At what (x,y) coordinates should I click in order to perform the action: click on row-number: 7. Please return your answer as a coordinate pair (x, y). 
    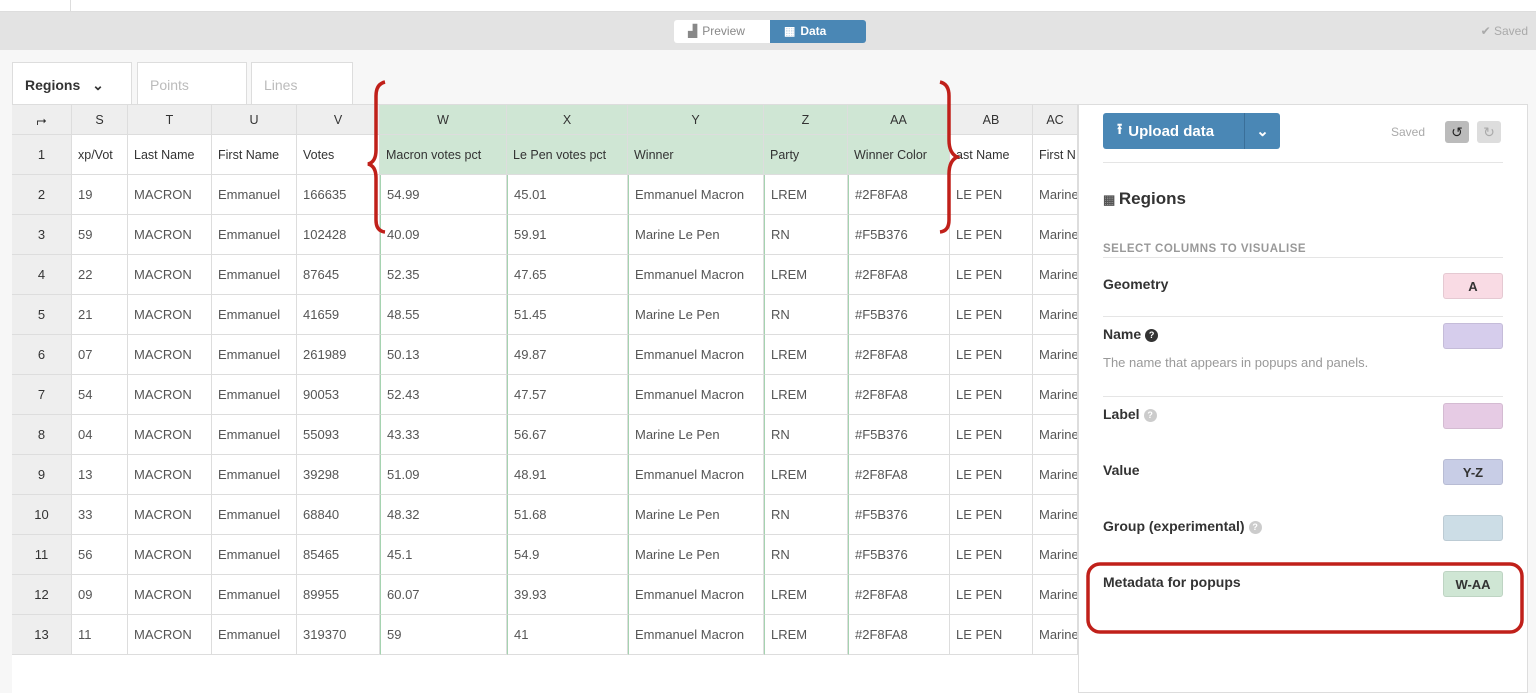
    Looking at the image, I should click on (42, 395).